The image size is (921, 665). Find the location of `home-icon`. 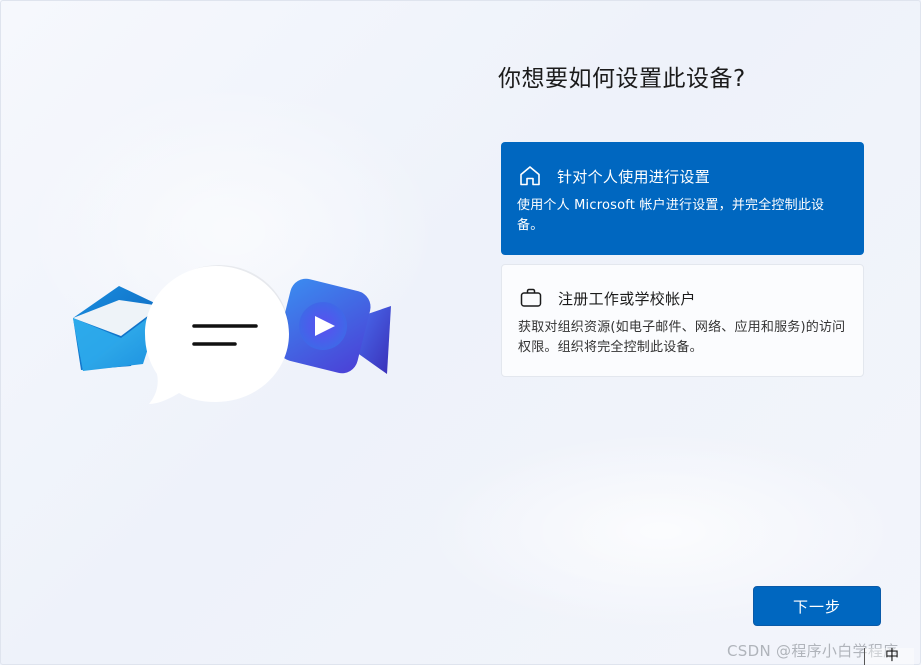

home-icon is located at coordinates (530, 176).